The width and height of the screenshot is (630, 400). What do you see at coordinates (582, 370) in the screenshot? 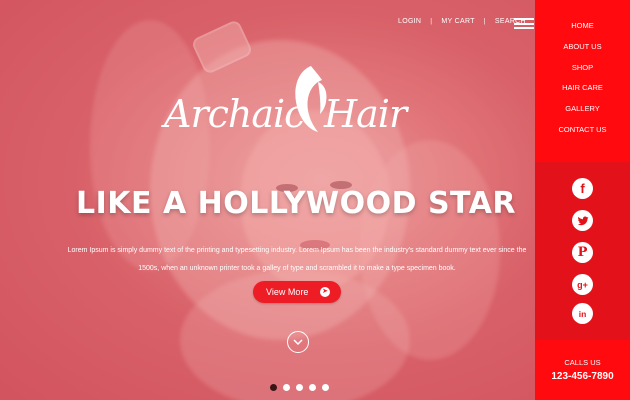
I see `call-us-block: CALLS US 123-456-7890` at bounding box center [582, 370].